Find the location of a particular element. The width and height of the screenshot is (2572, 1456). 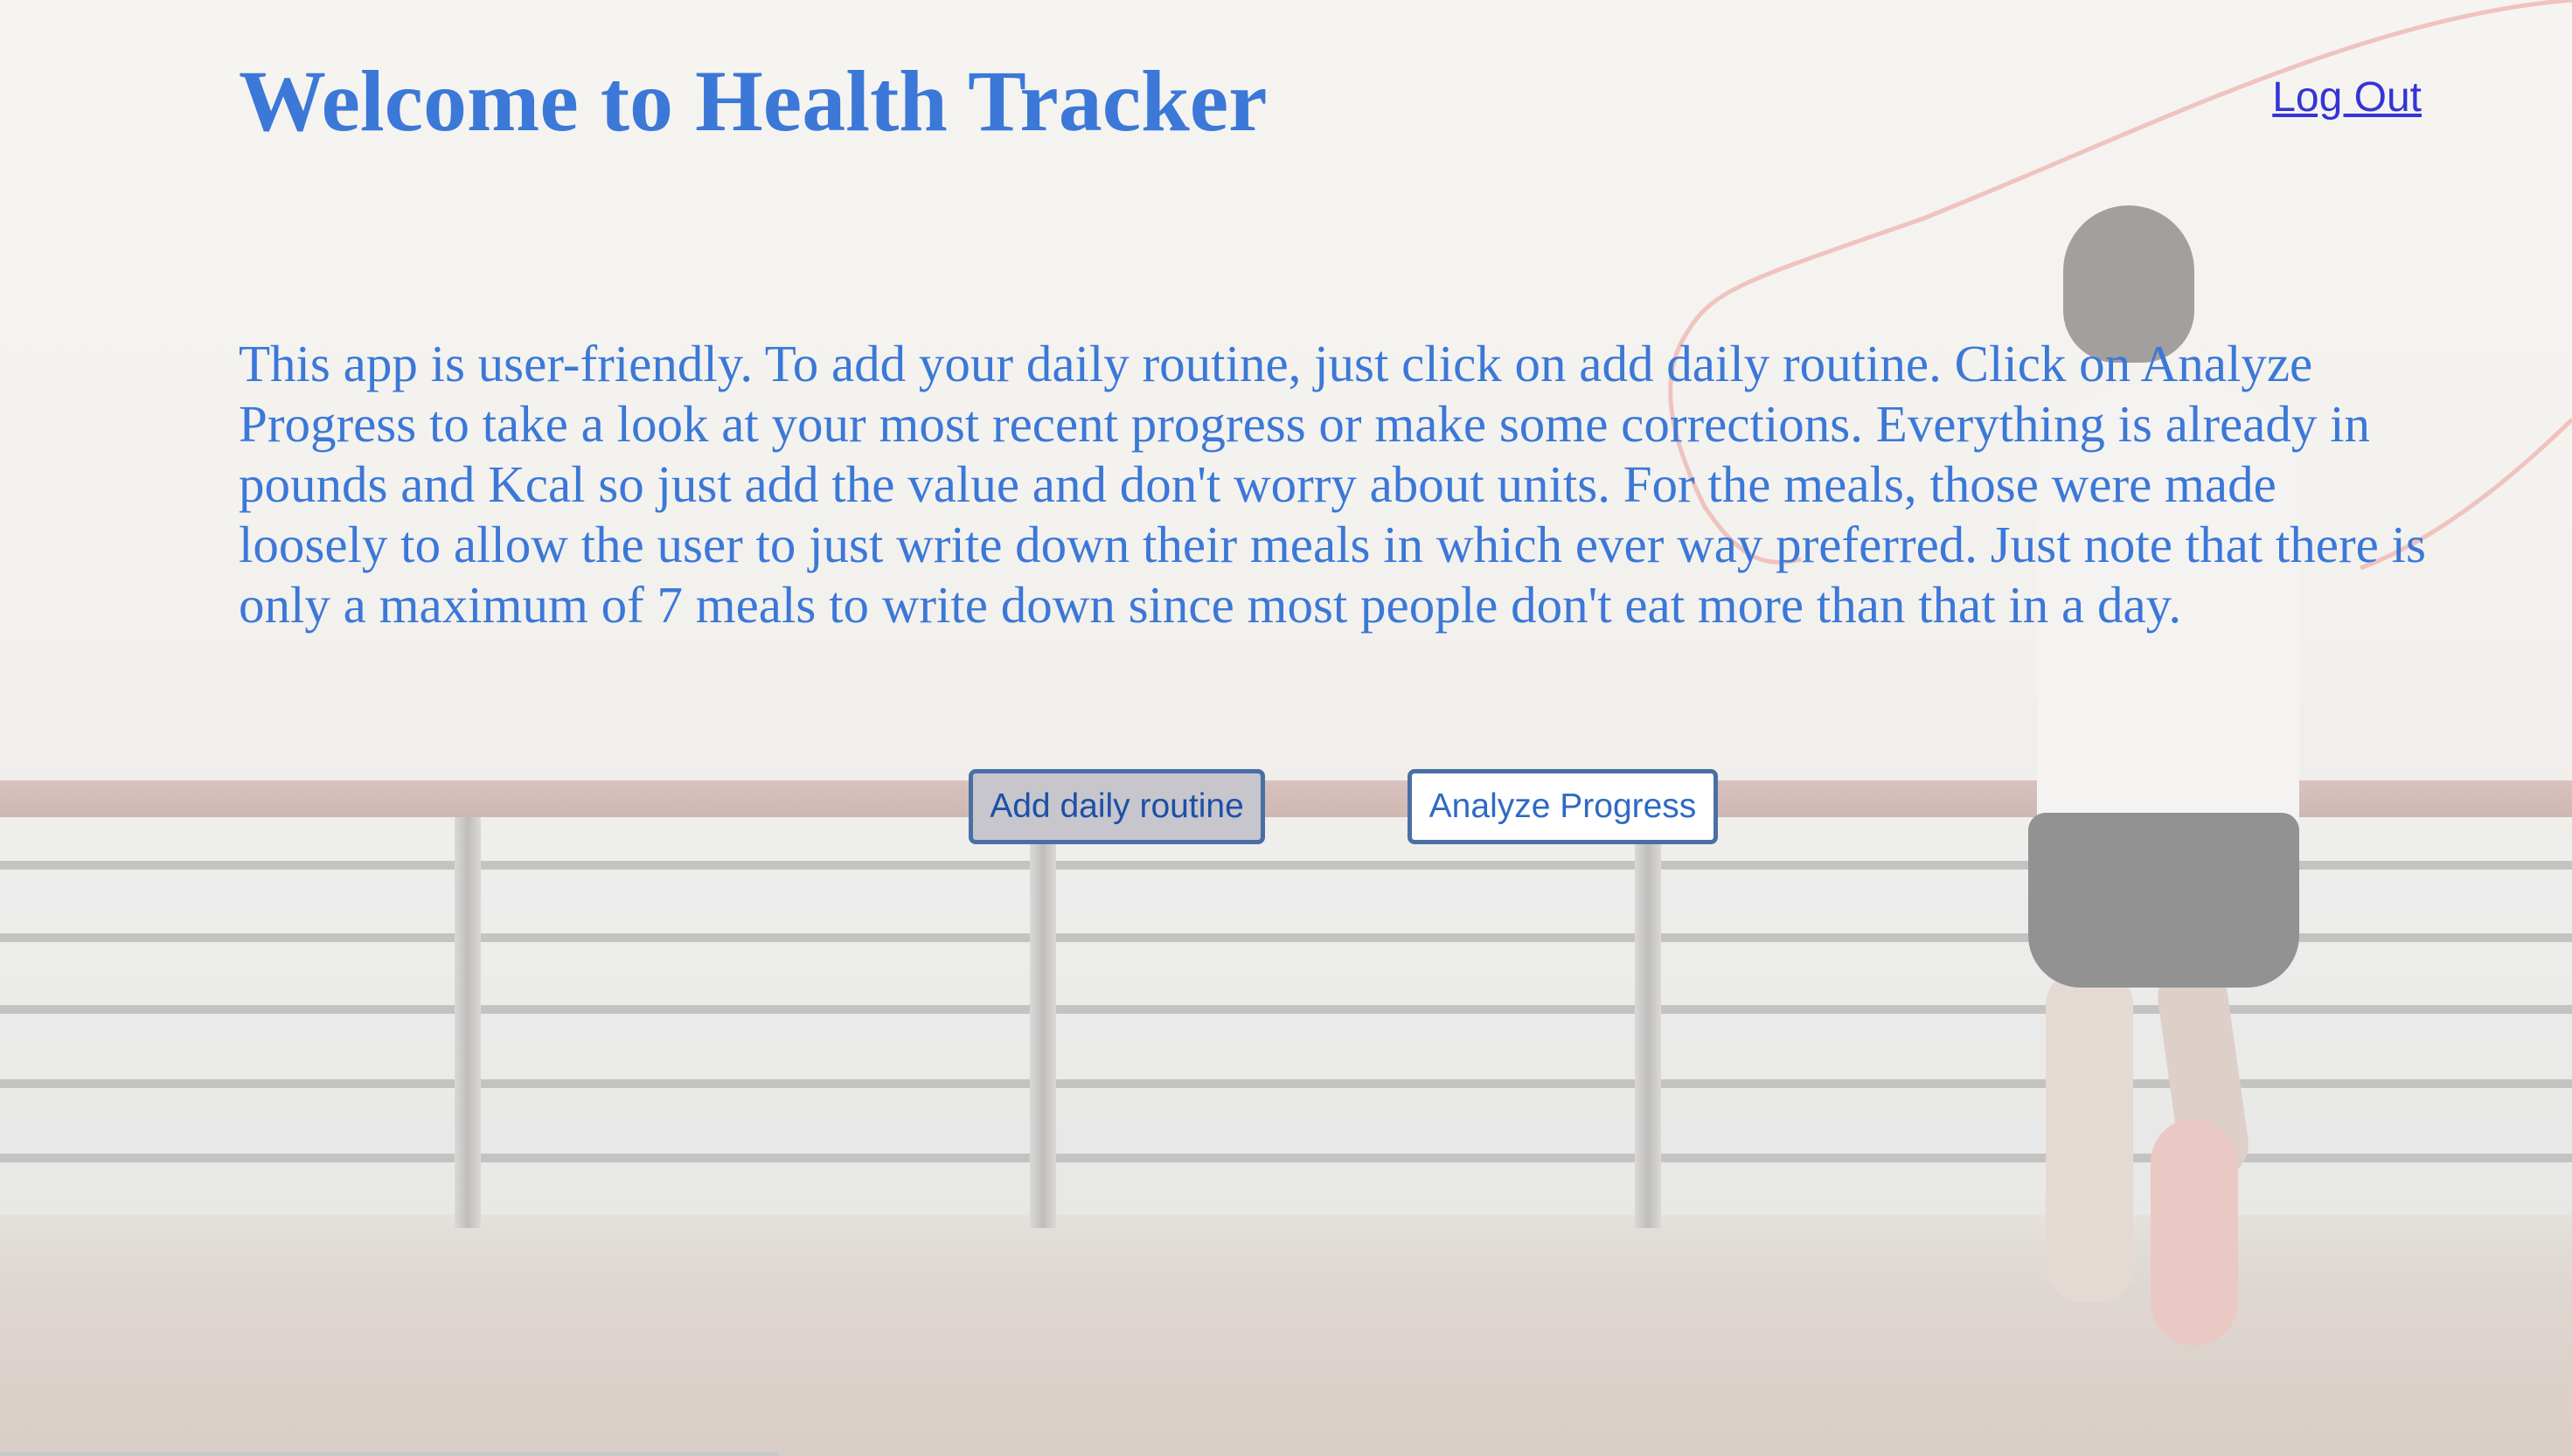

analyze-progress-button: Analyze Progress is located at coordinates (1563, 806).